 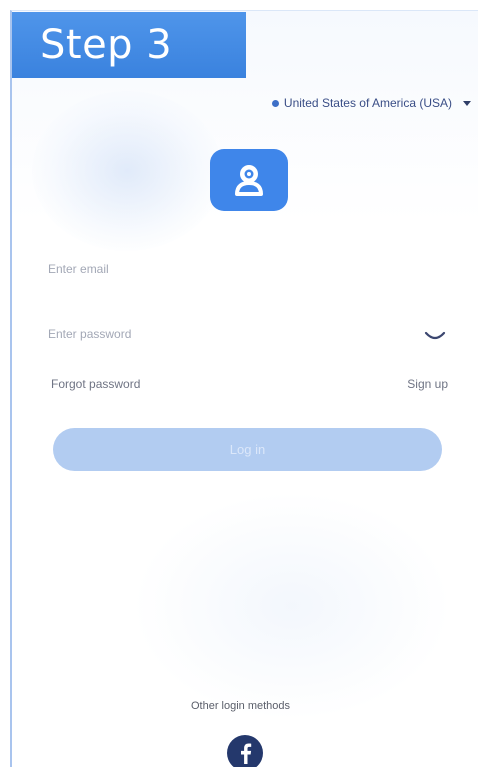 What do you see at coordinates (275, 103) in the screenshot?
I see `location-dot-icon` at bounding box center [275, 103].